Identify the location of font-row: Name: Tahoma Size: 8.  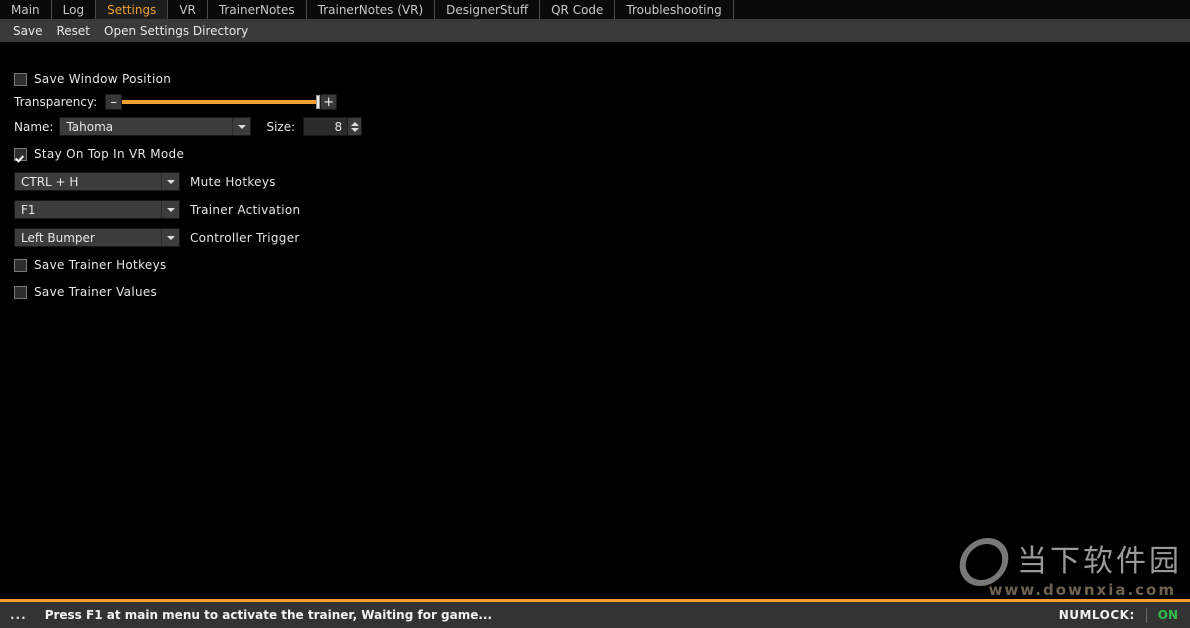
(188, 126).